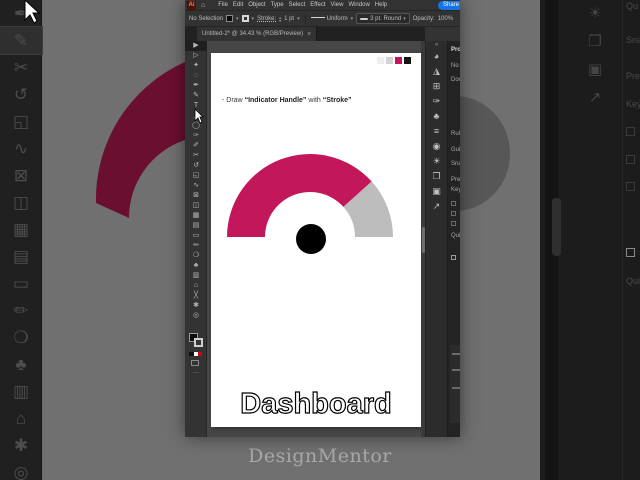  Describe the element at coordinates (203, 5) in the screenshot. I see `home-icon: ⌂` at that location.